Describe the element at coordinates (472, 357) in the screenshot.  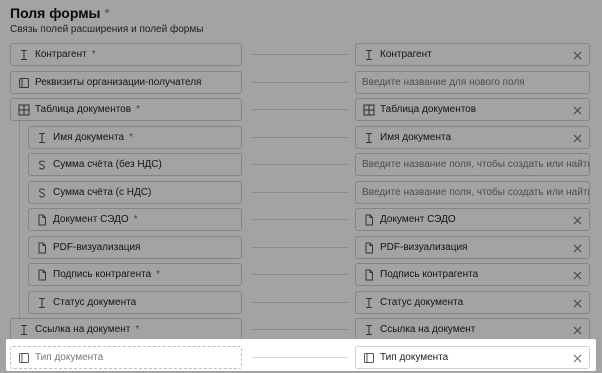
I see `form-field-select: Тип документа` at that location.